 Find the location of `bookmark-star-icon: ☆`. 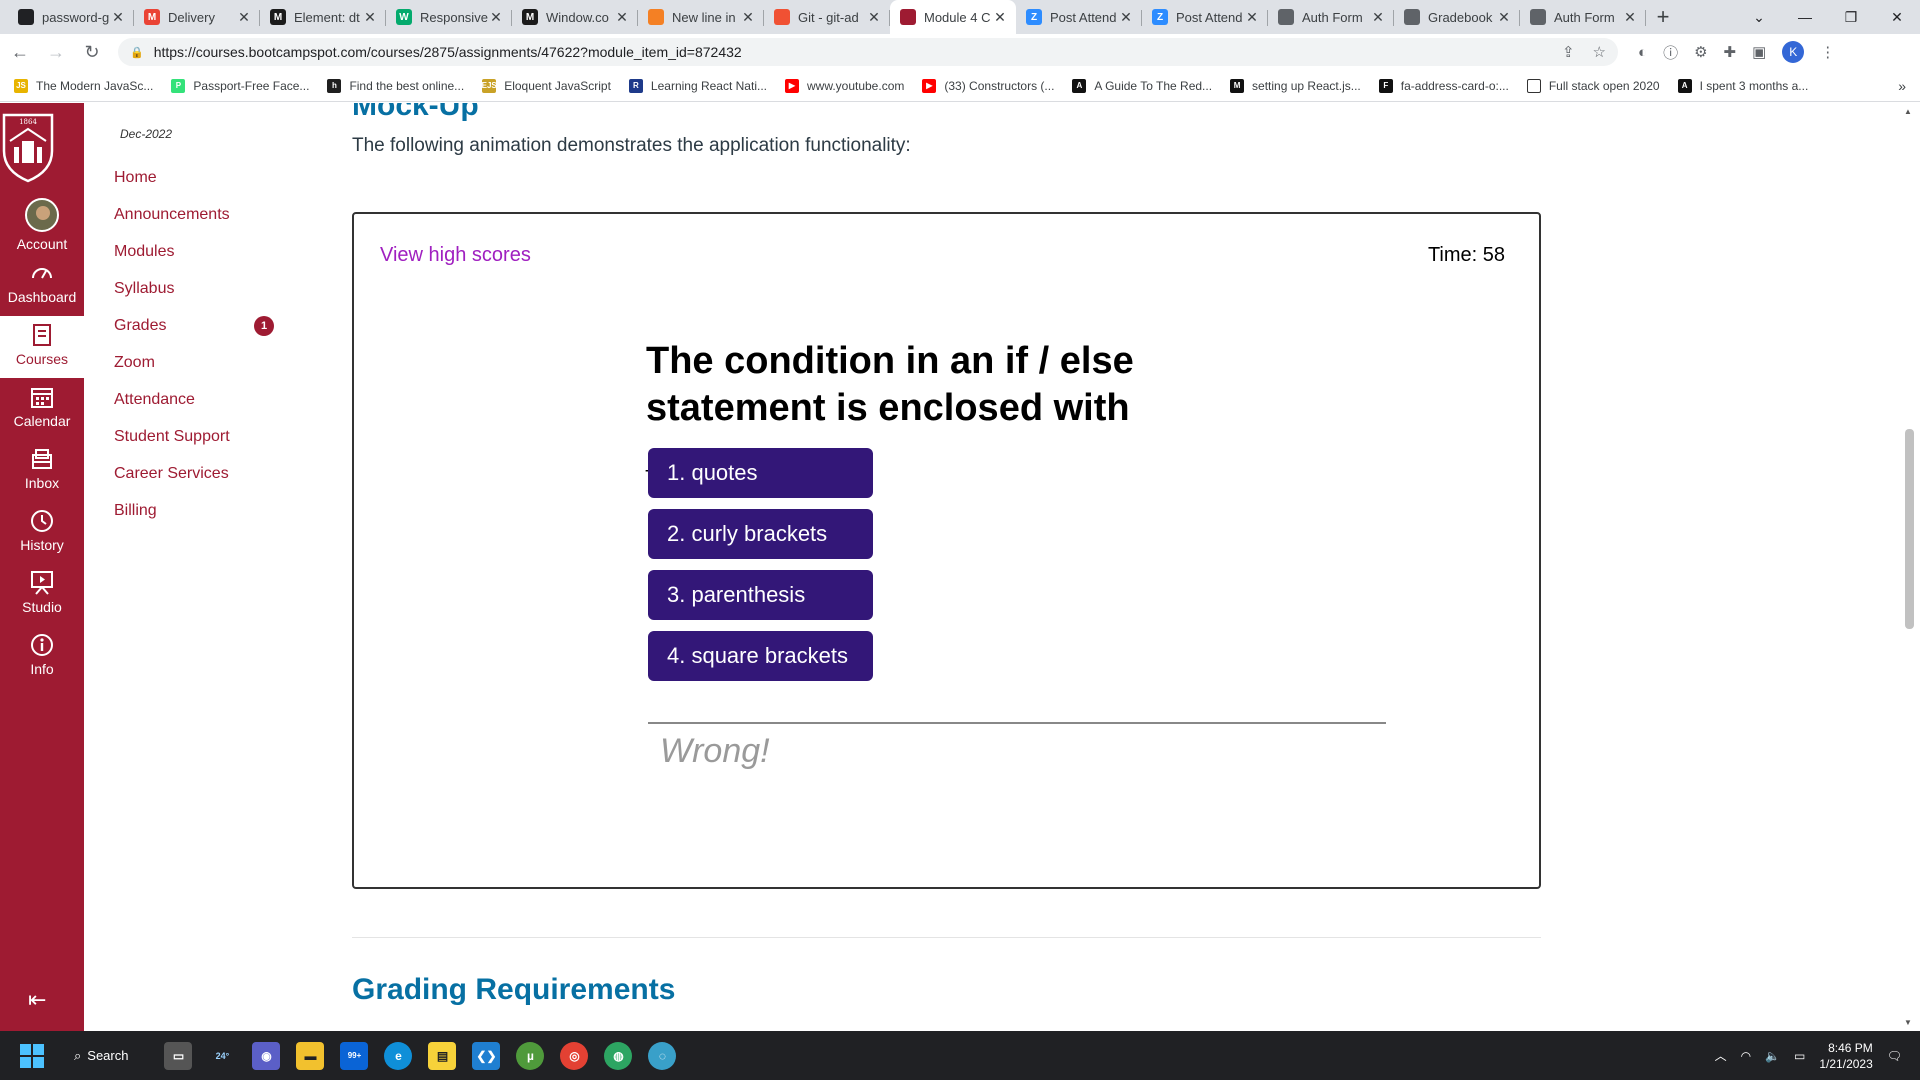

bookmark-star-icon: ☆ is located at coordinates (1599, 52).